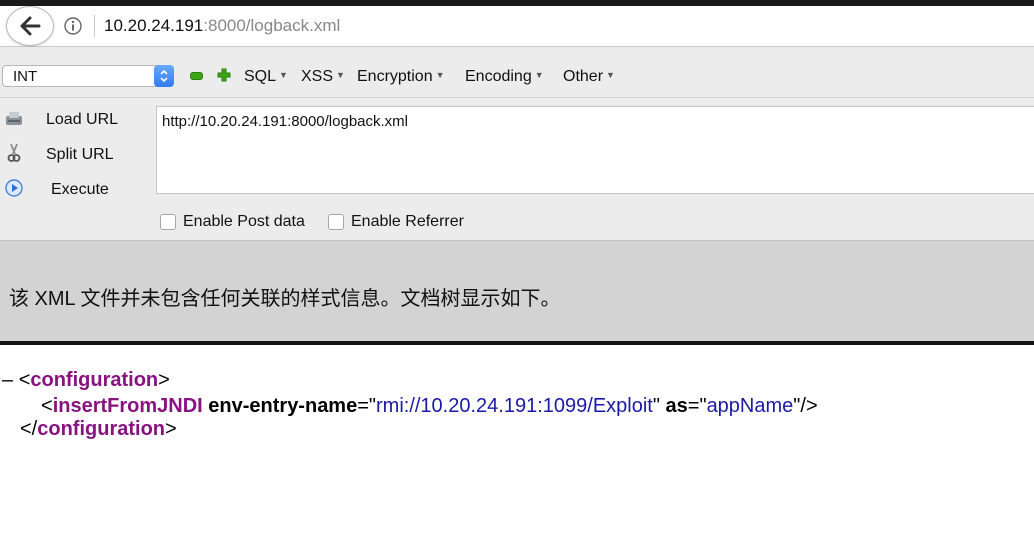 This screenshot has height=539, width=1034. I want to click on menu-xss: XSS ▼, so click(323, 77).